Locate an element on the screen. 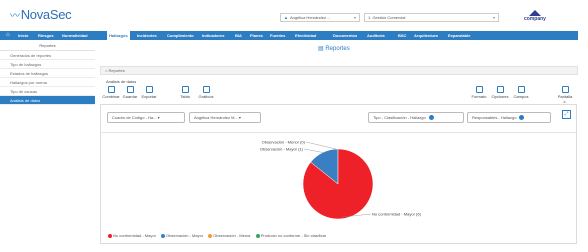  nav-item-planes: Planes is located at coordinates (256, 35).